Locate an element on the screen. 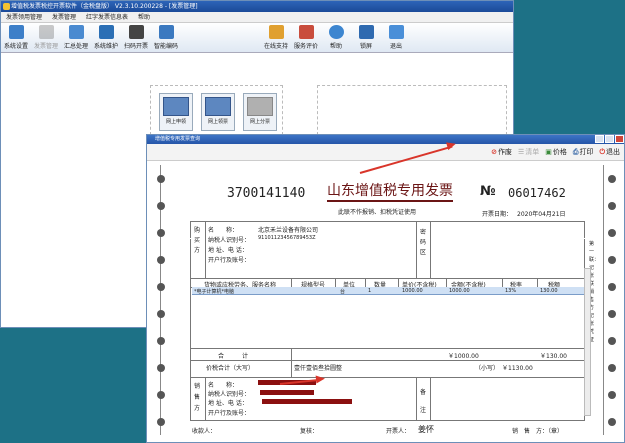 This screenshot has width=625, height=443. maintenance-button: 系统维护 is located at coordinates (106, 37).